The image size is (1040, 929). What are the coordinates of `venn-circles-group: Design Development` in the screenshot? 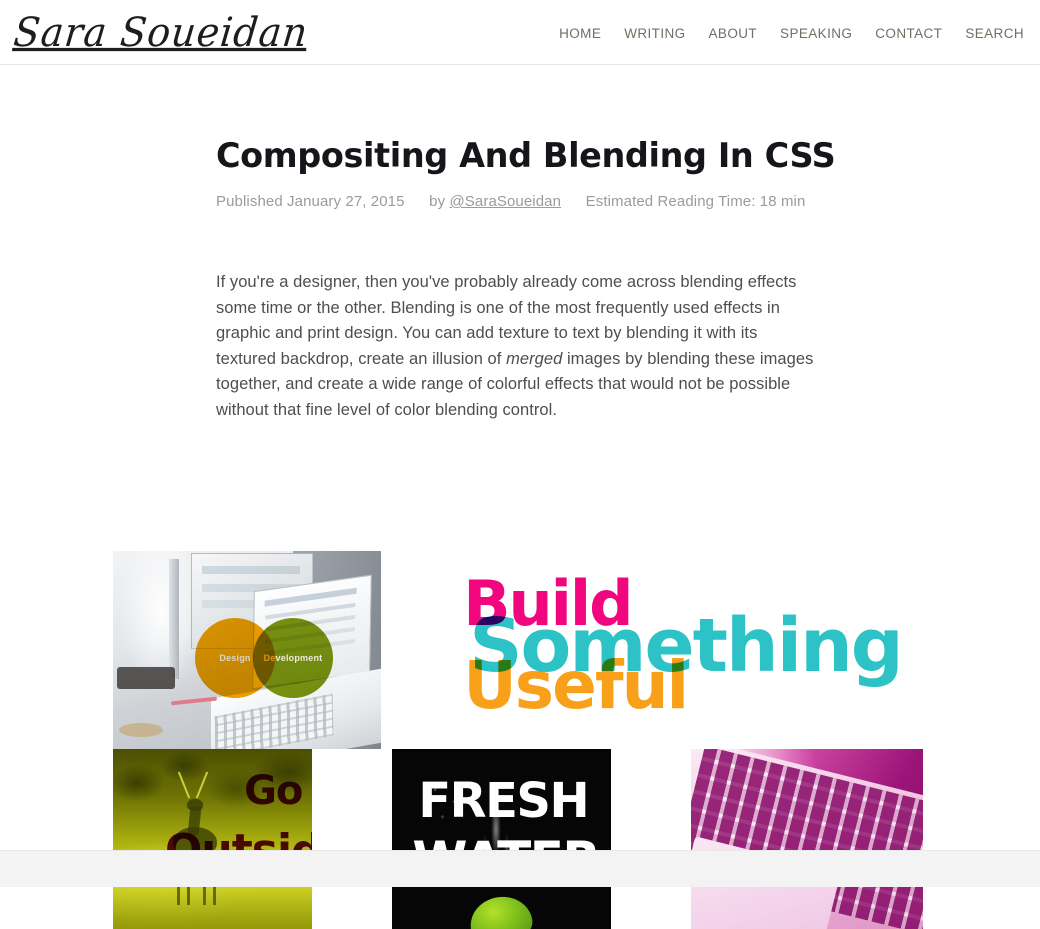 It's located at (280, 658).